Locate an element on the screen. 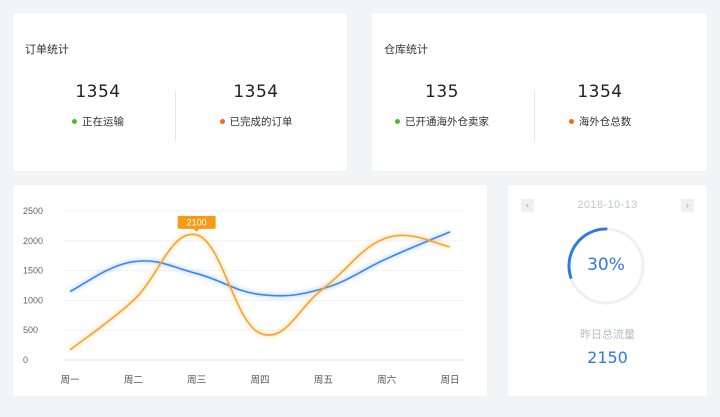 This screenshot has height=417, width=720. orders-card-title: 订单统计 is located at coordinates (47, 50).